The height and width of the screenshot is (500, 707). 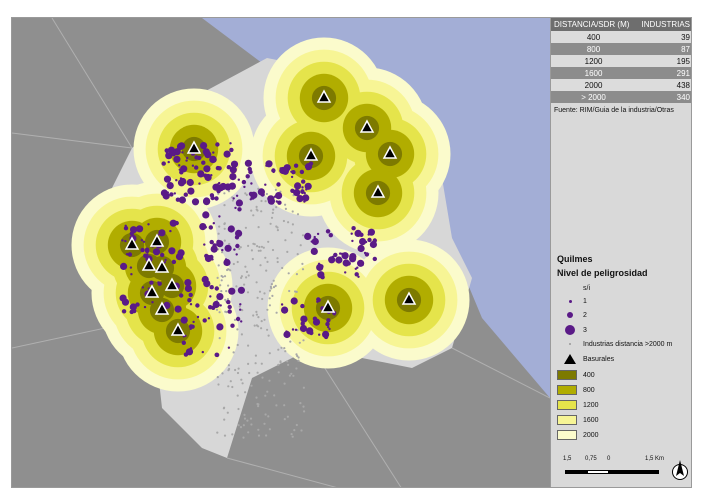 What do you see at coordinates (570, 315) in the screenshot?
I see `level-2-dot-icon` at bounding box center [570, 315].